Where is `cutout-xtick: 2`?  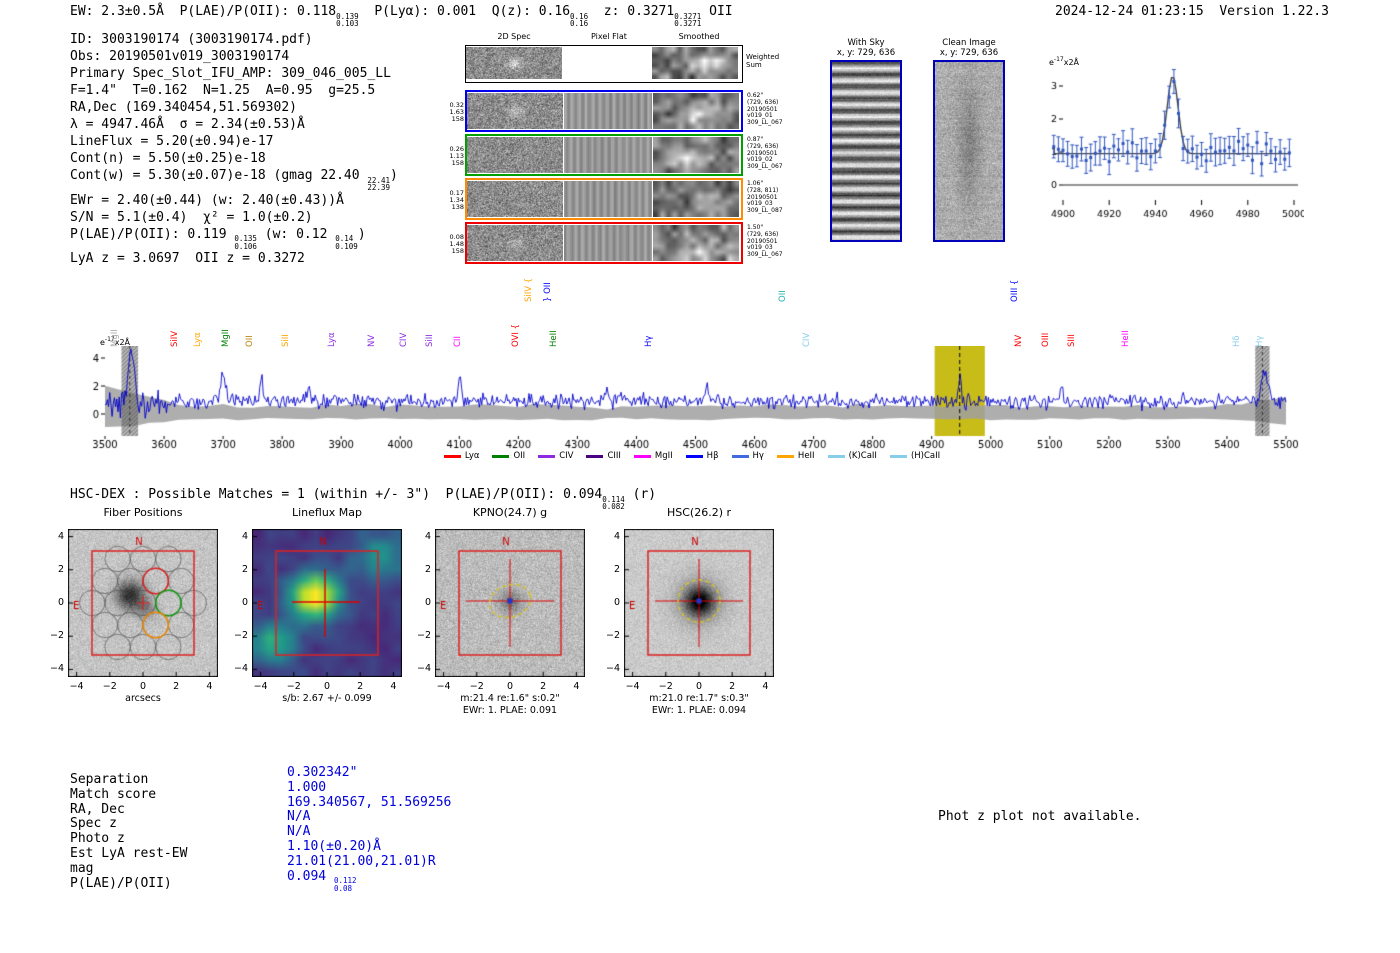 cutout-xtick: 2 is located at coordinates (732, 686).